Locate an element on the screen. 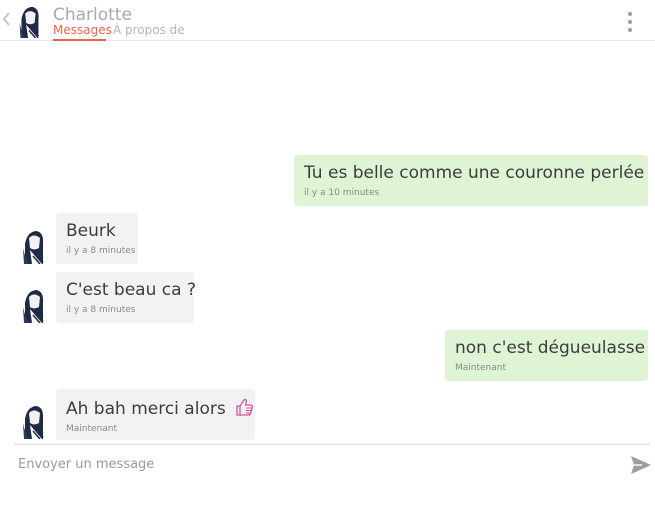 Image resolution: width=655 pixels, height=510 pixels. message-composer is located at coordinates (333, 464).